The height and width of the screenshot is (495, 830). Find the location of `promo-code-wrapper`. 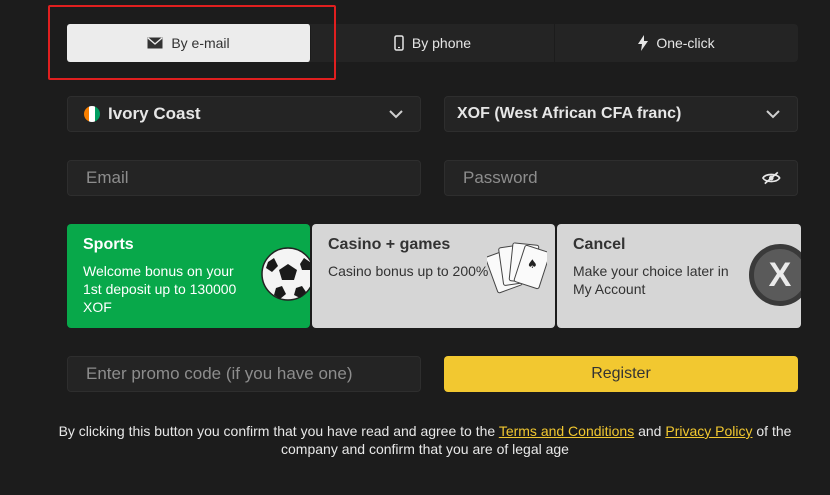

promo-code-wrapper is located at coordinates (244, 374).